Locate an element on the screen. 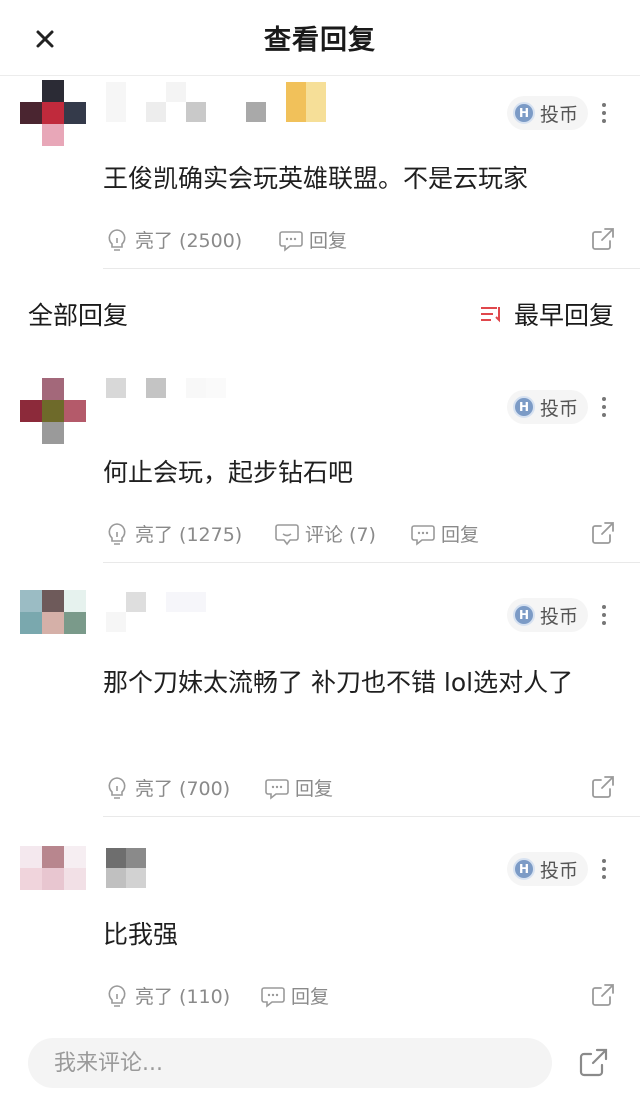 This screenshot has width=640, height=1104. page-title: 查看回复 is located at coordinates (320, 40).